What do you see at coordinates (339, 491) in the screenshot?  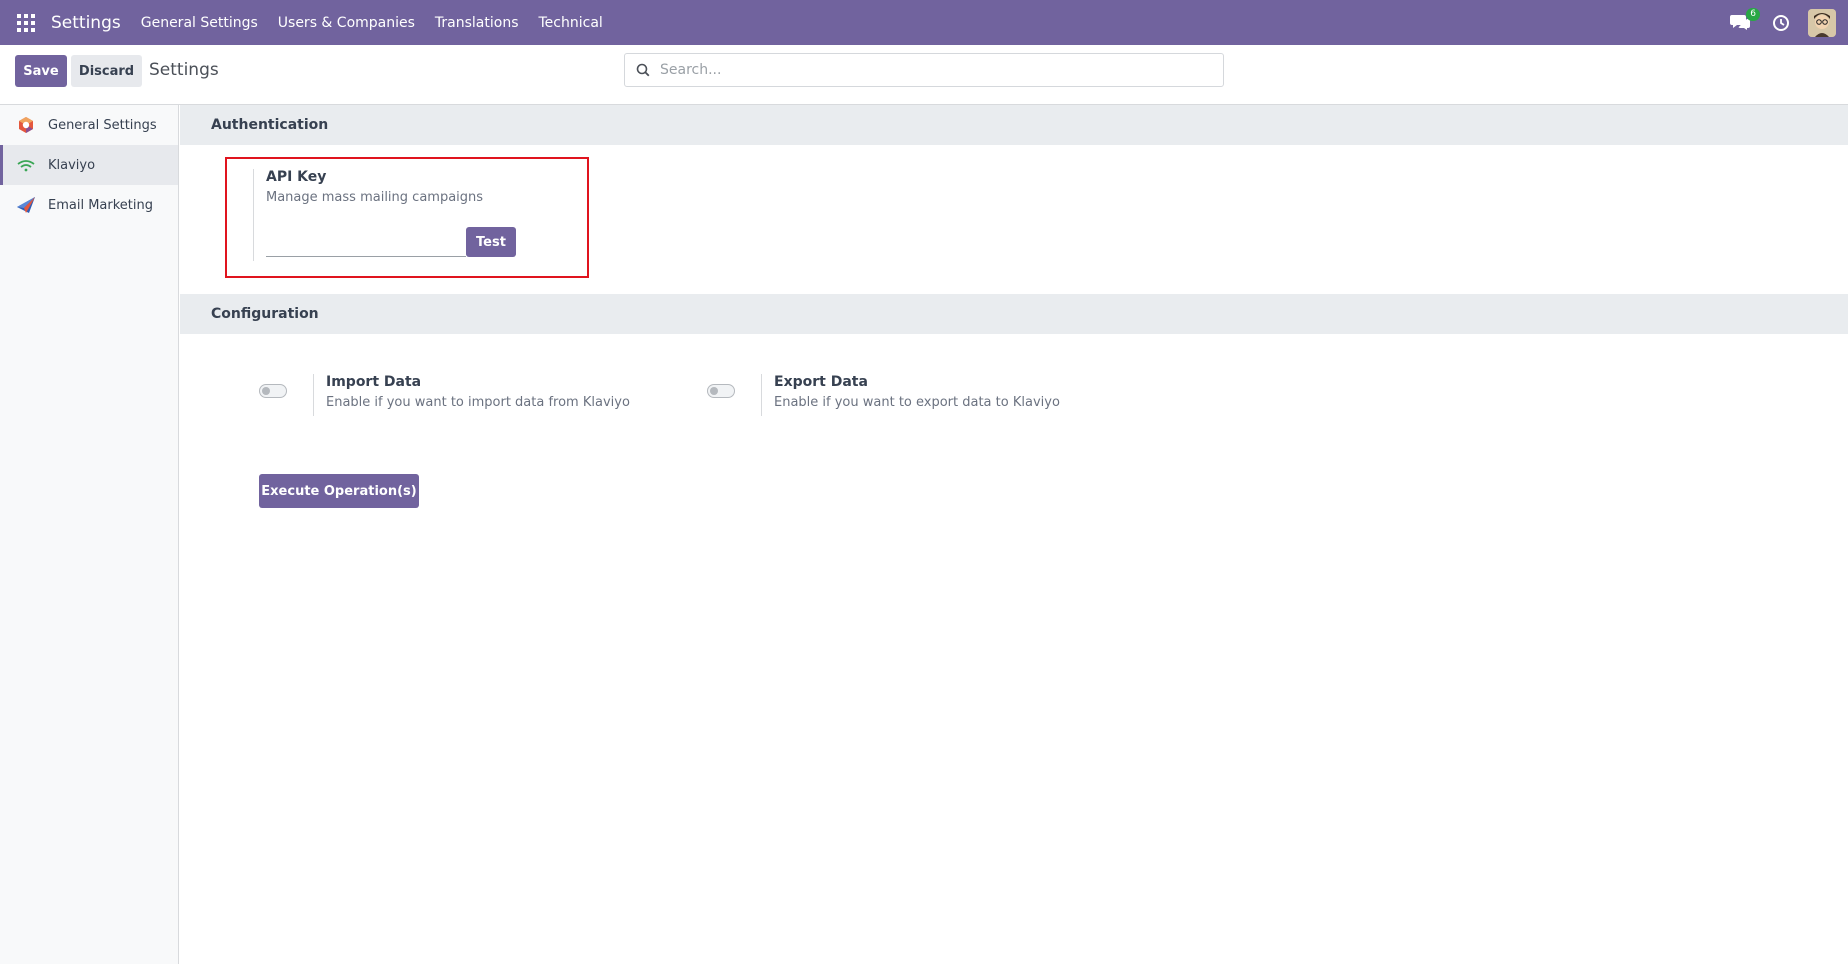 I see `execute-operations-button: Execute Operation(s)` at bounding box center [339, 491].